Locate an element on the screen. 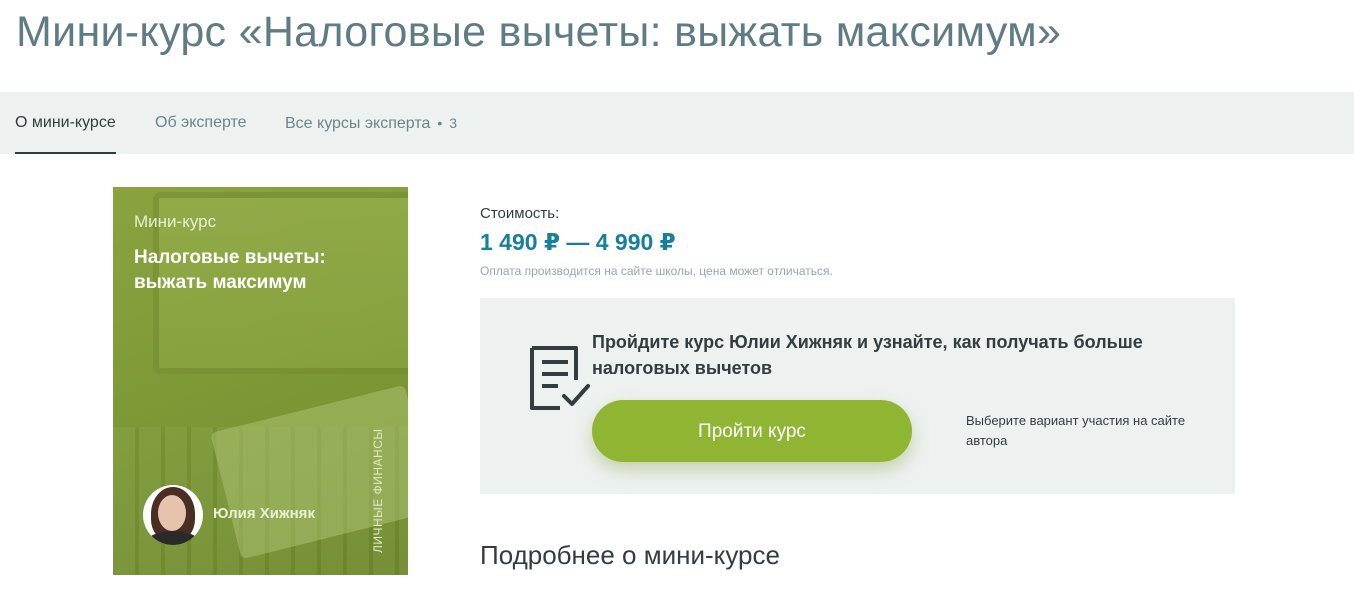 The width and height of the screenshot is (1354, 589). participation-note: Выберите вариант участия на сайте автора is located at coordinates (1076, 430).